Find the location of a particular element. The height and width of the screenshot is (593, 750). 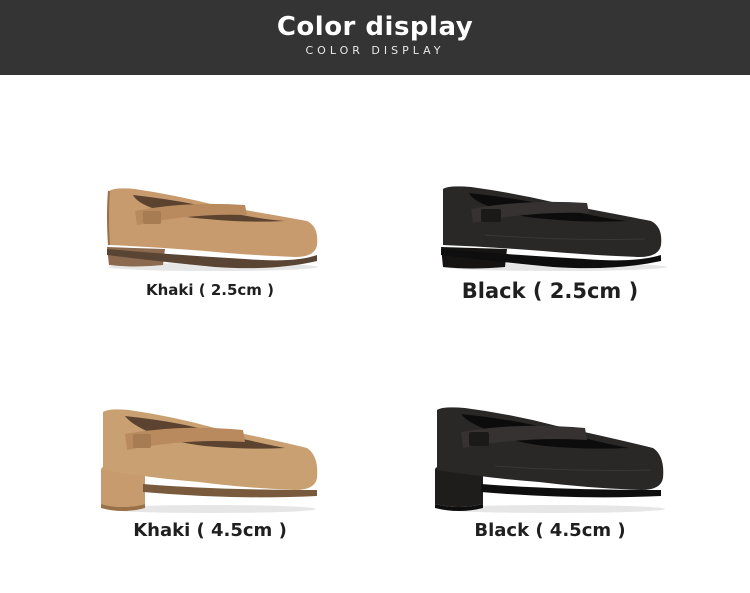

product-khaki-low: Khaki ( 2.5cm ) is located at coordinates (210, 242).